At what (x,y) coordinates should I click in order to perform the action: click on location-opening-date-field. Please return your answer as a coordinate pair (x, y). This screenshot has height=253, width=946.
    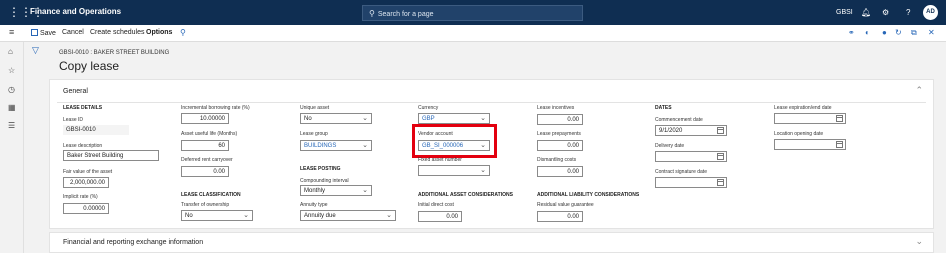
    Looking at the image, I should click on (810, 144).